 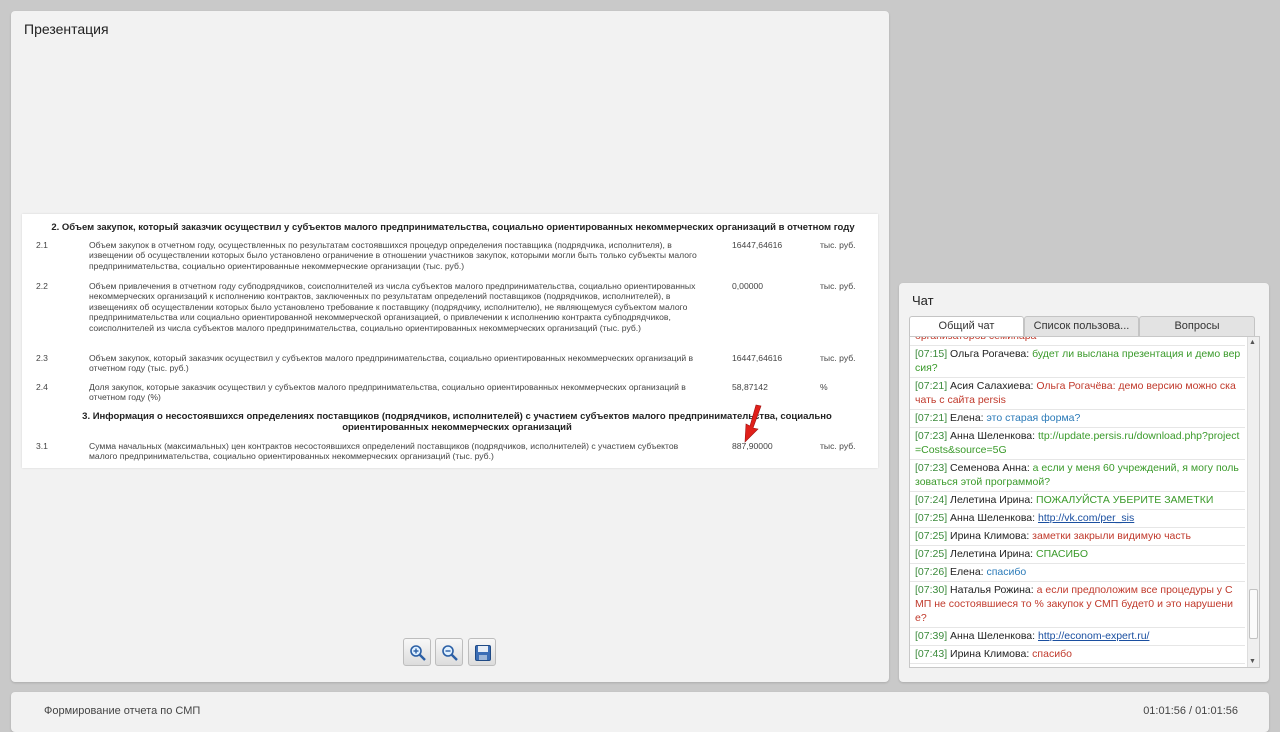 What do you see at coordinates (122, 711) in the screenshot?
I see `video-title: Формирование отчета по СМП` at bounding box center [122, 711].